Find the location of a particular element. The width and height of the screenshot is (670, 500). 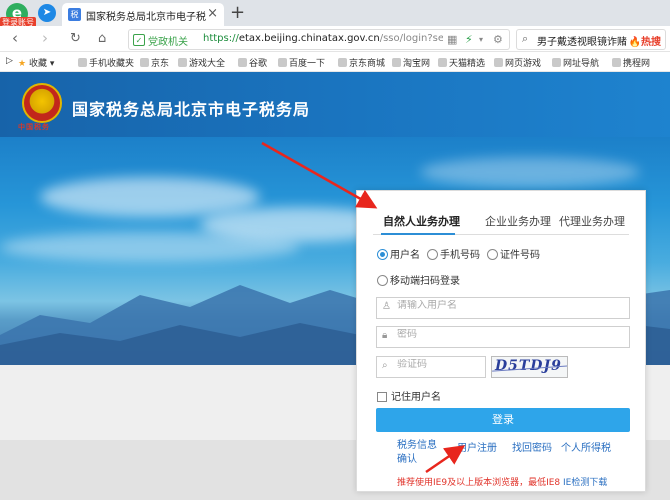

link-recover-password: 找回密码 is located at coordinates (532, 446).